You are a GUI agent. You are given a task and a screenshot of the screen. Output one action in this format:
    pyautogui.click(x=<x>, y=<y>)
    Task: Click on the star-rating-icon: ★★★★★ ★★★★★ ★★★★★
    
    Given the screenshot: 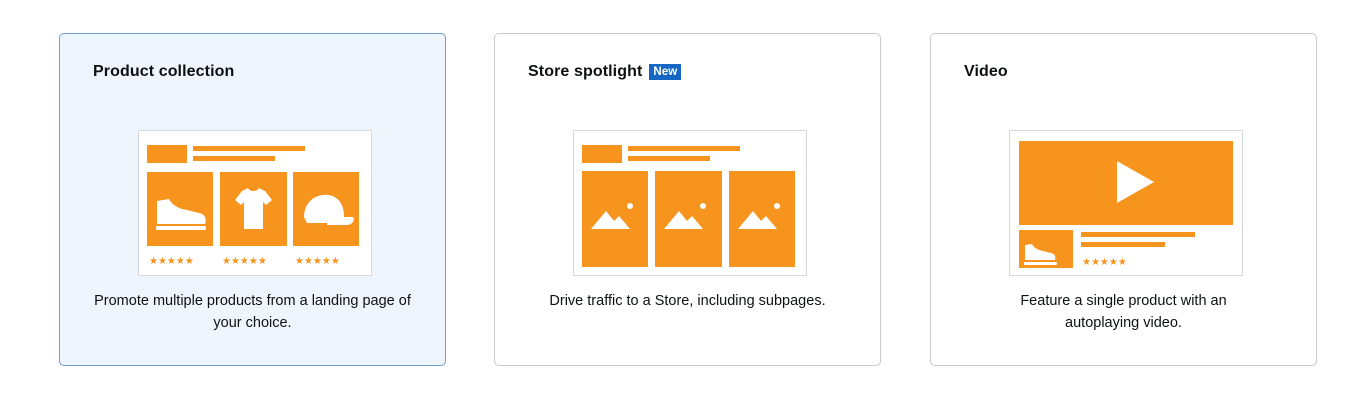 What is the action you would take?
    pyautogui.click(x=244, y=261)
    